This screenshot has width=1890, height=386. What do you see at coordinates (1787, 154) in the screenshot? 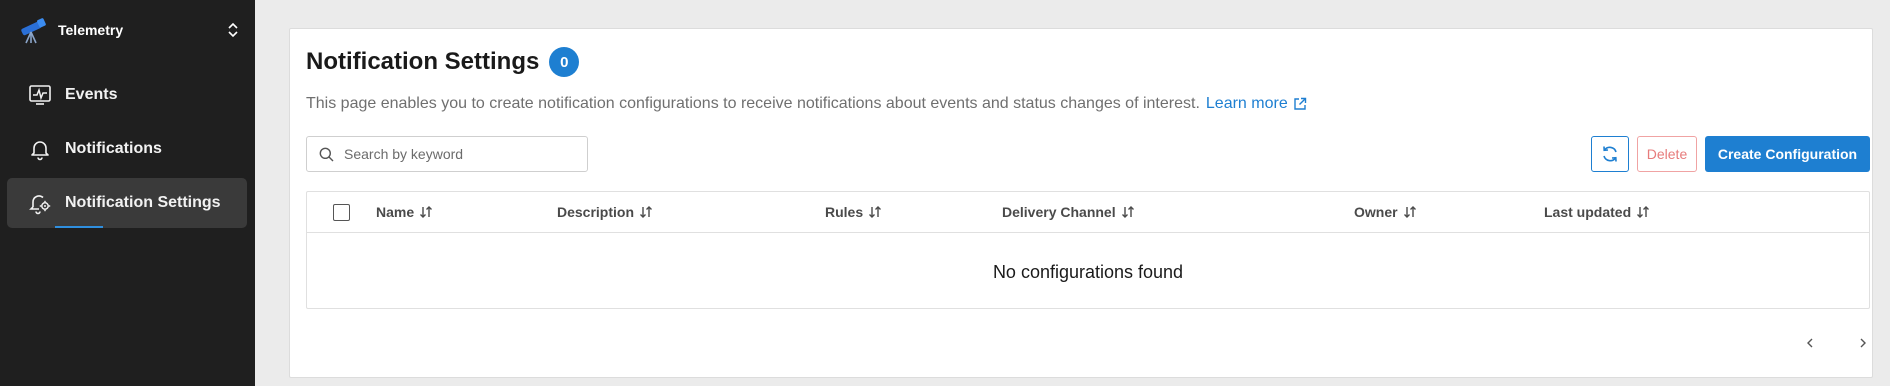
I see `create-configuration-button: Create Configuration` at bounding box center [1787, 154].